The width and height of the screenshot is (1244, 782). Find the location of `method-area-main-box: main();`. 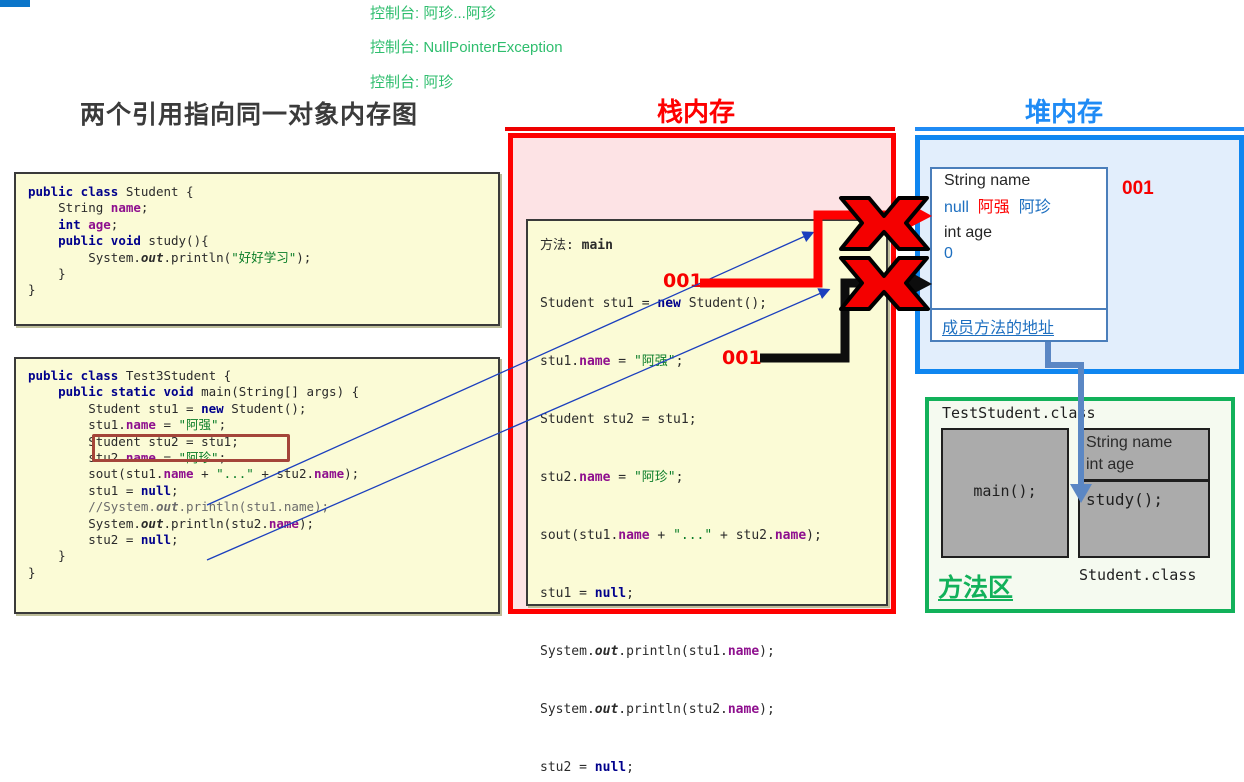

method-area-main-box: main(); is located at coordinates (1005, 493).